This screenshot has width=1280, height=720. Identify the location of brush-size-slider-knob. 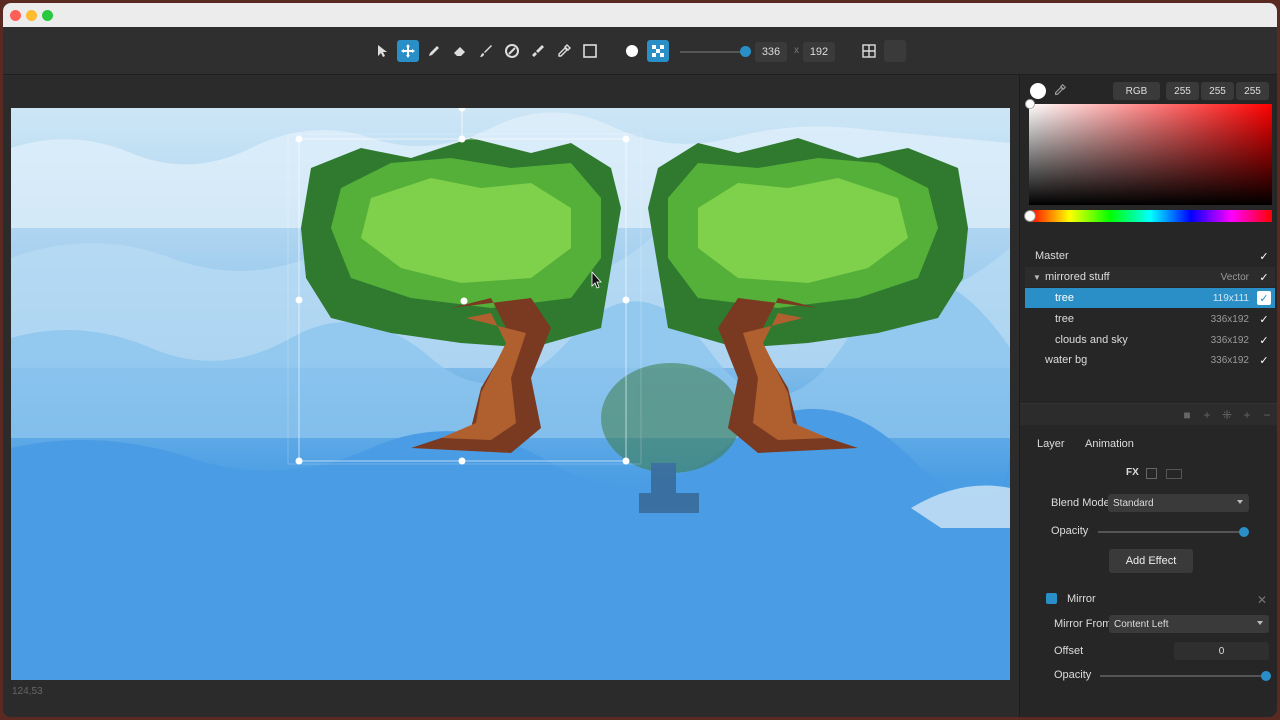
(745, 51).